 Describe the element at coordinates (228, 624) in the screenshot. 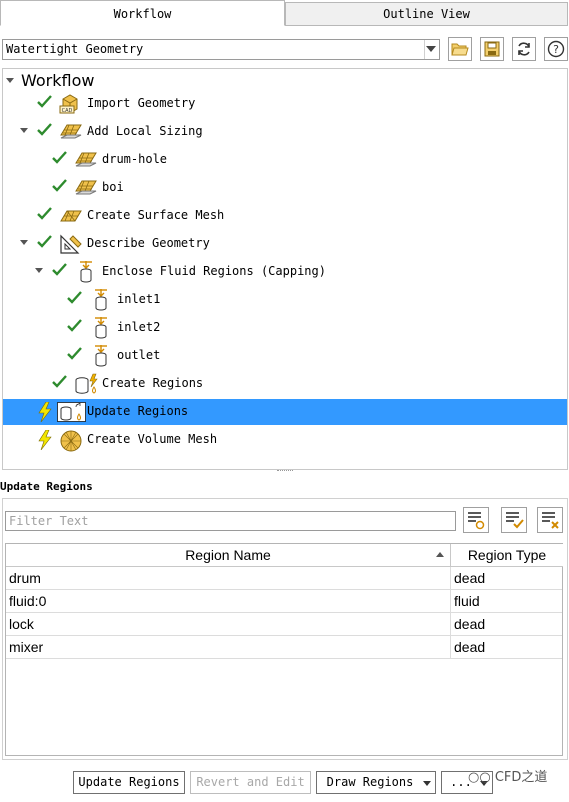

I see `region-name-cell: lock` at that location.